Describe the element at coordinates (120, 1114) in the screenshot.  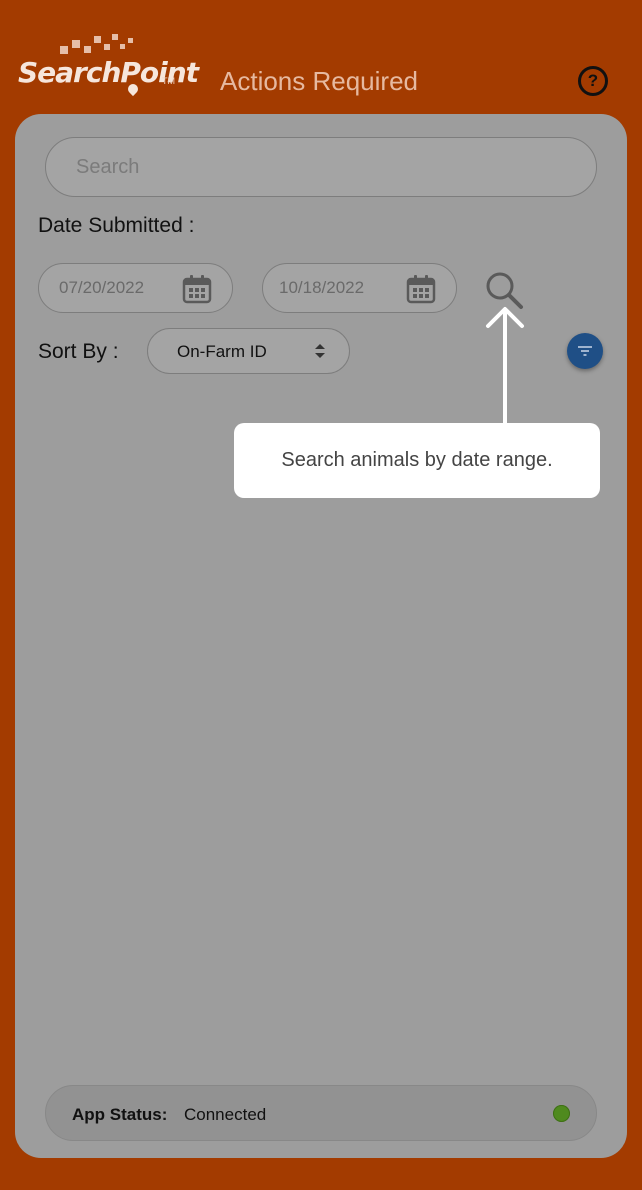
I see `app-status-label: App Status:` at that location.